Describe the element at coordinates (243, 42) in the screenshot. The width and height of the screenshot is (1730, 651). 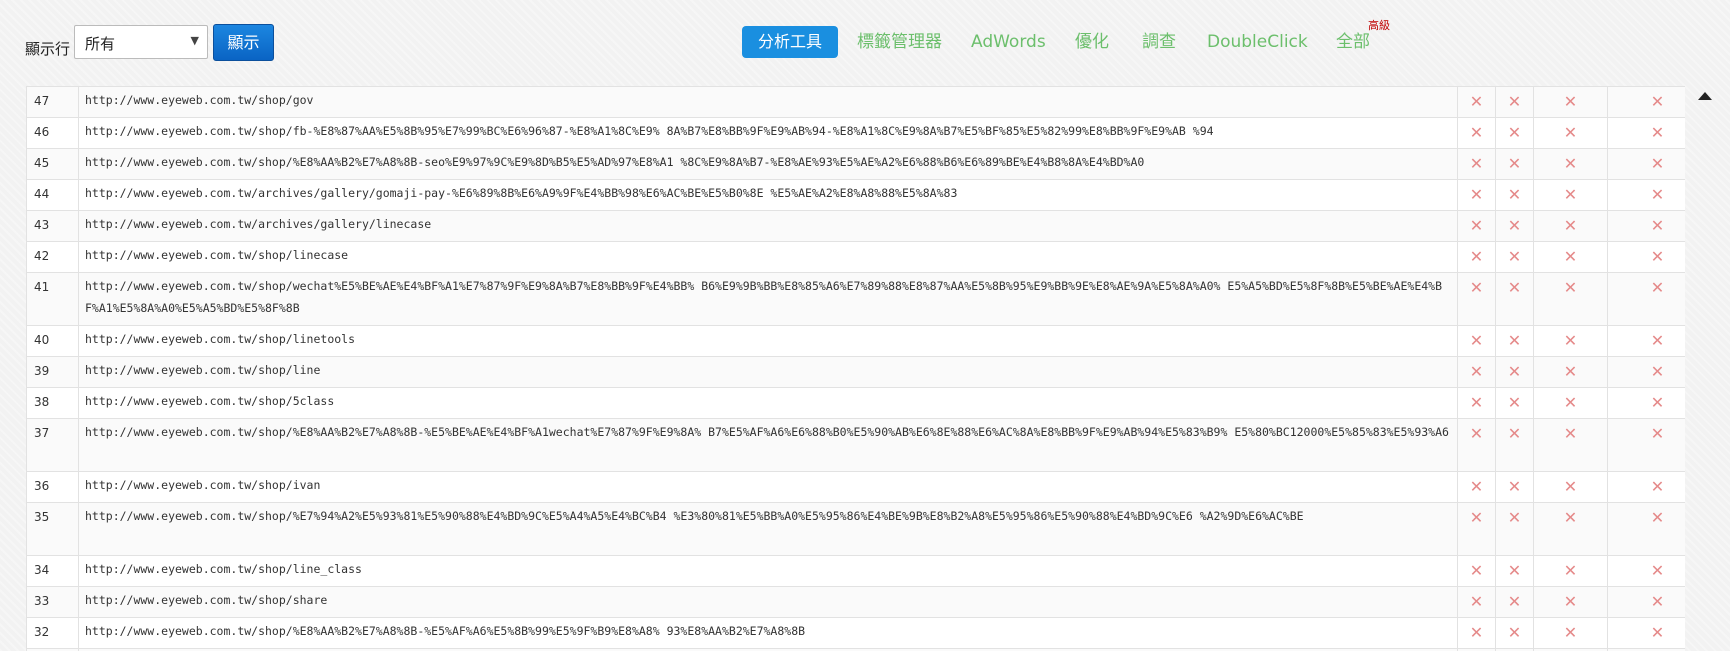
I see `show-button: 顯示` at that location.